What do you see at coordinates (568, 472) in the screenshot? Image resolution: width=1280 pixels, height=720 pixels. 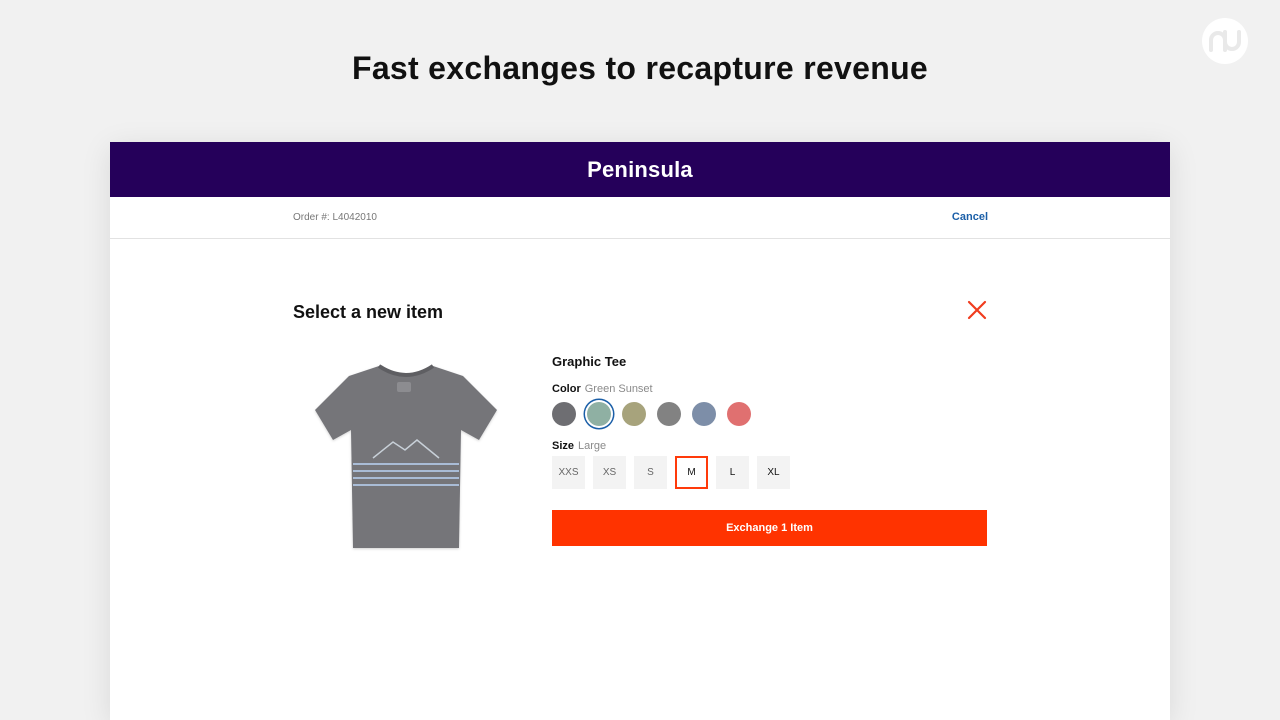 I see `size-button: XXS` at bounding box center [568, 472].